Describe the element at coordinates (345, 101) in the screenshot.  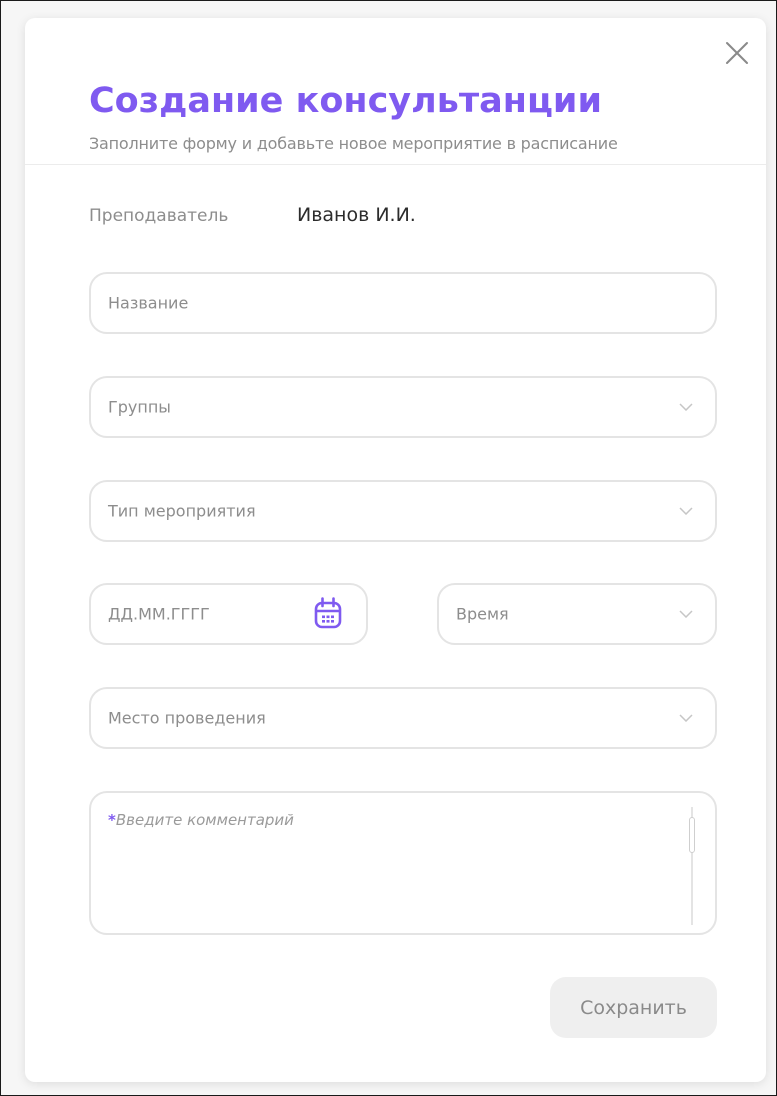
I see `modal-title: Создание консультанции` at that location.